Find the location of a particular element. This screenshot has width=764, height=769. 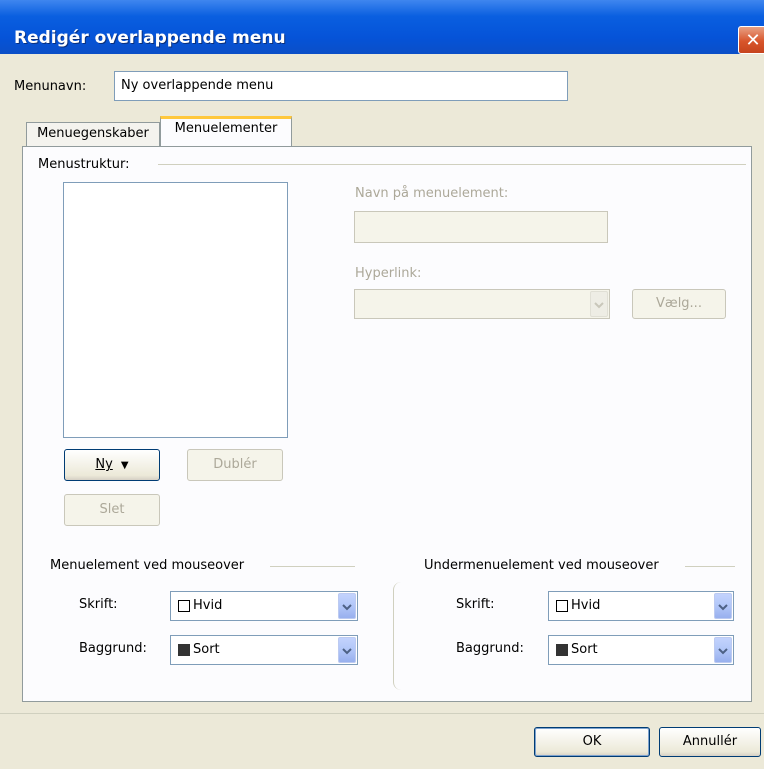

left-font-value: Hvid is located at coordinates (208, 605).